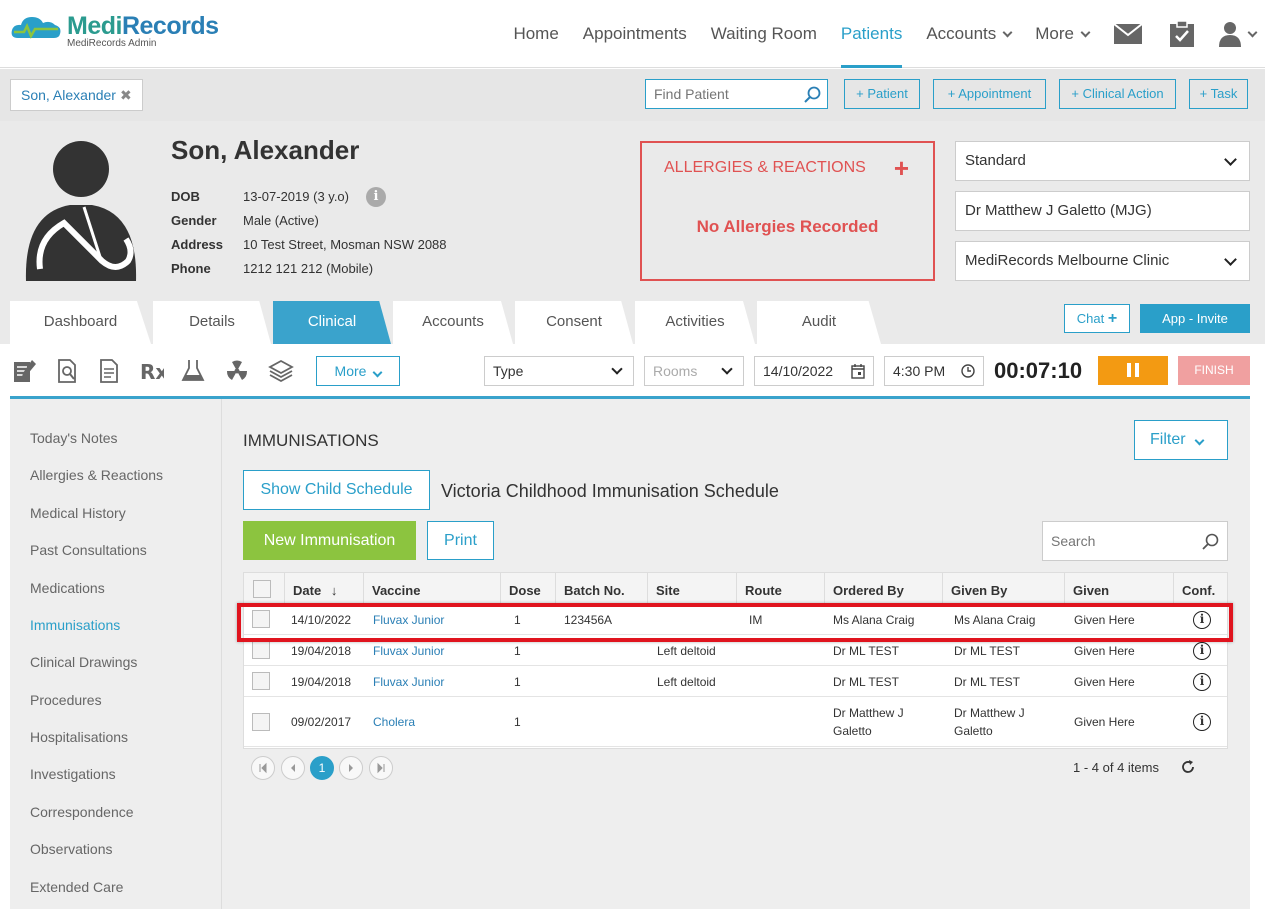  Describe the element at coordinates (75, 625) in the screenshot. I see `sidebar-item-immunisations: Immunisations` at that location.